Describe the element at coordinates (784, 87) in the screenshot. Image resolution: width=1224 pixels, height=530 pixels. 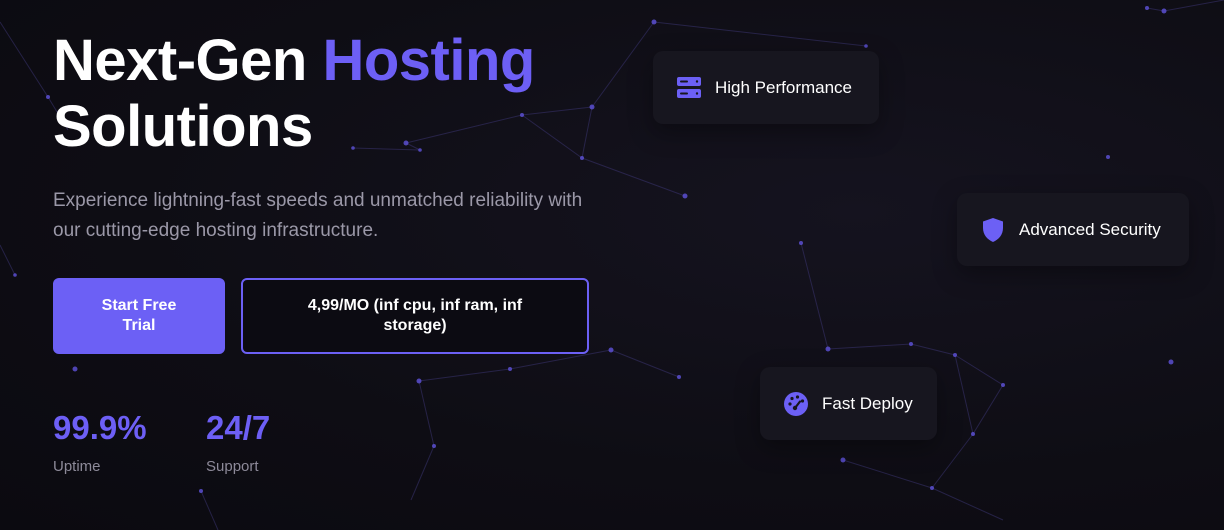
I see `feature-label: High Performance` at that location.